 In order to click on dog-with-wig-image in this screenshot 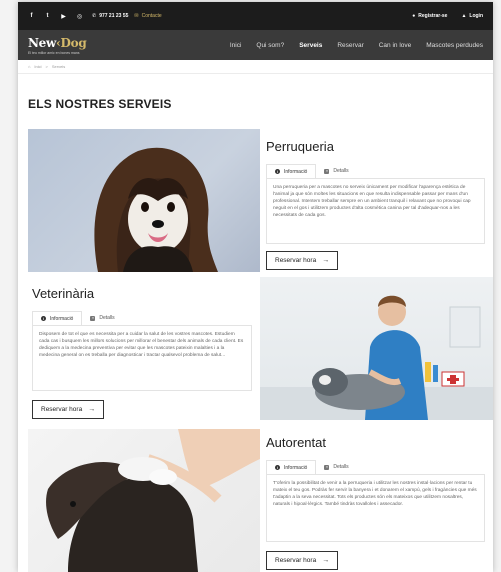, I will do `click(156, 209)`.